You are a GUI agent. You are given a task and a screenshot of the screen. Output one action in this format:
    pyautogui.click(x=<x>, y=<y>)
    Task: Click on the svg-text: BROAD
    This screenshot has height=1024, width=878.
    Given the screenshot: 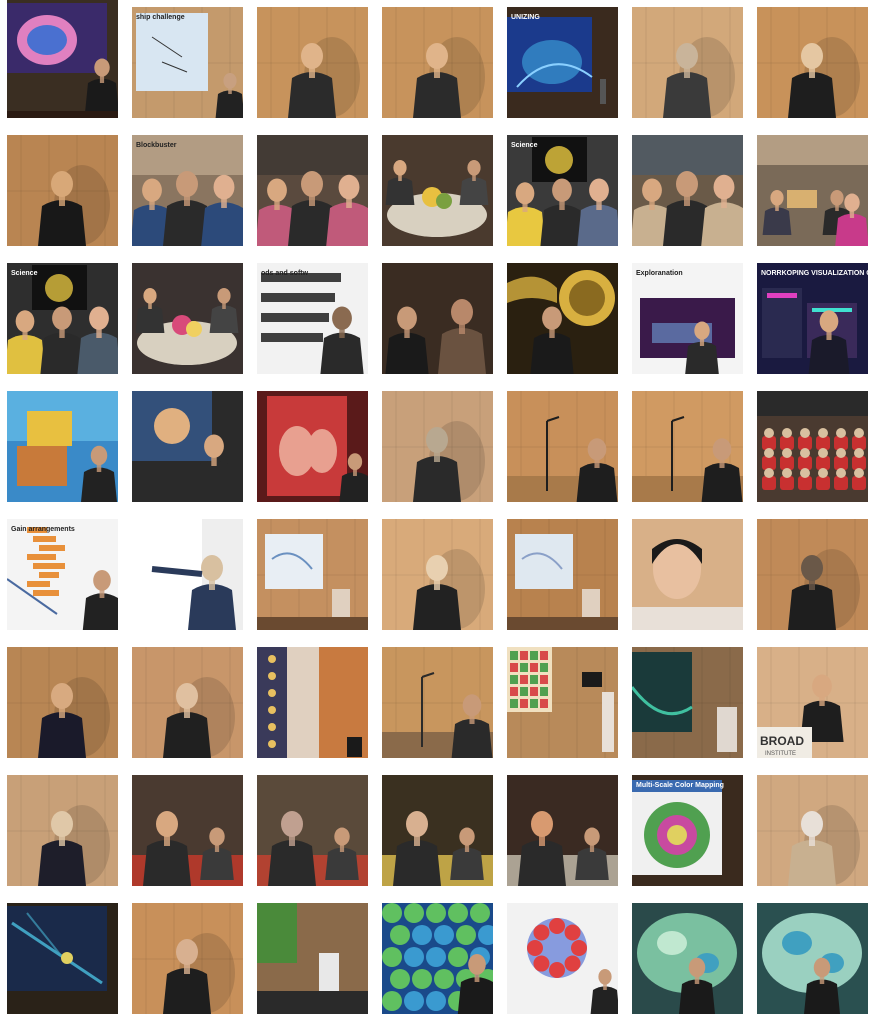 What is the action you would take?
    pyautogui.click(x=782, y=741)
    